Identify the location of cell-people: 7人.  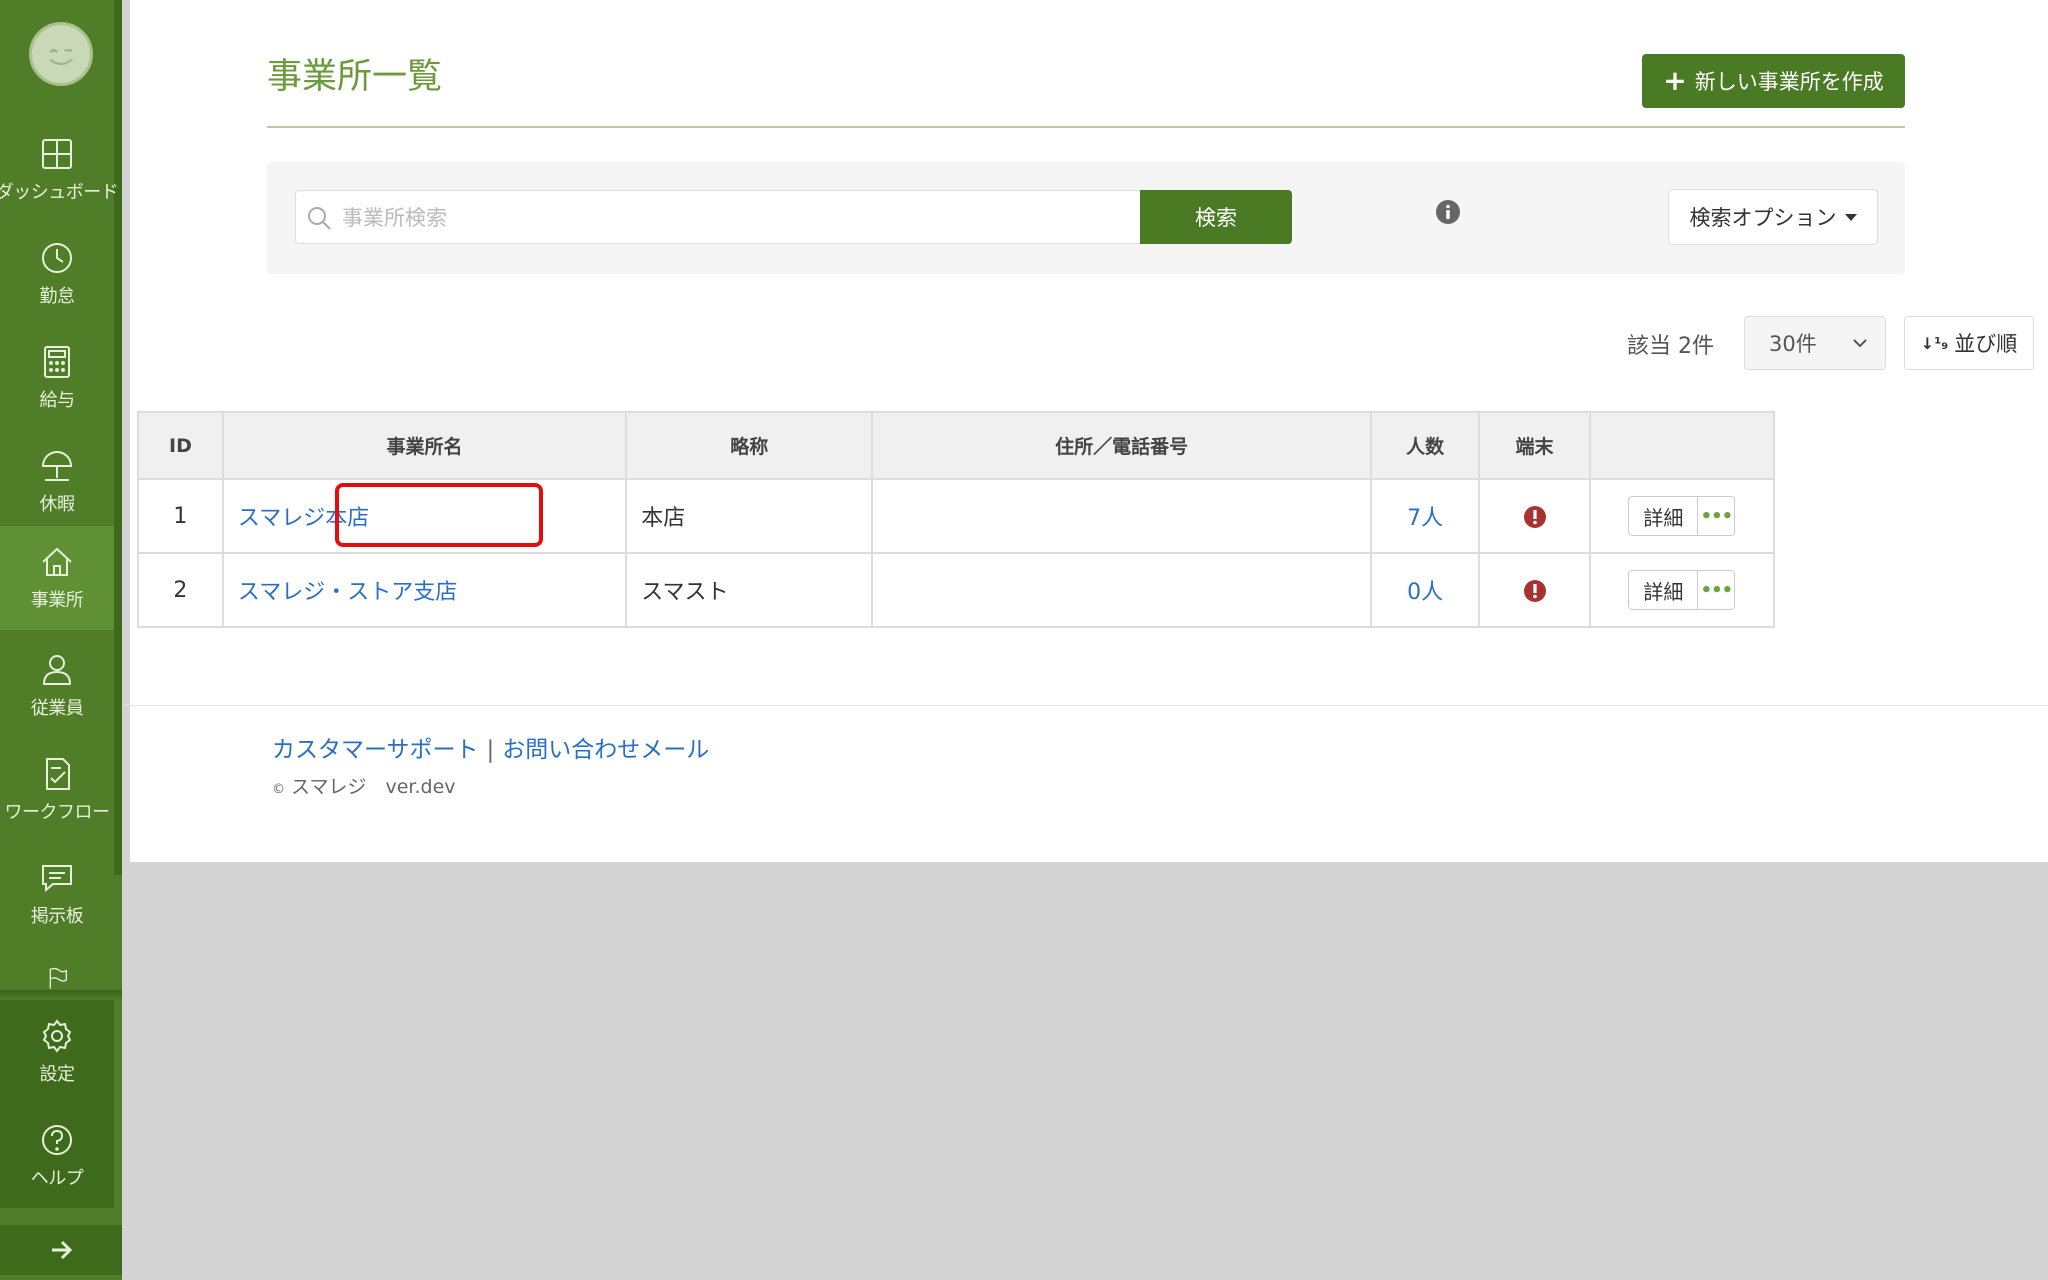
(1425, 516).